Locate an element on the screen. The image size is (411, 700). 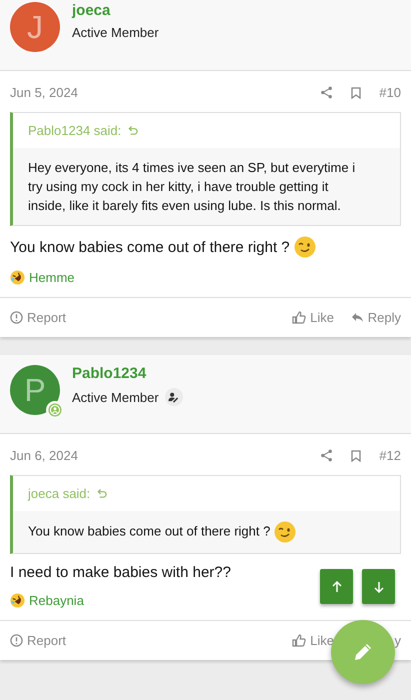
reply-button: y is located at coordinates (397, 640).